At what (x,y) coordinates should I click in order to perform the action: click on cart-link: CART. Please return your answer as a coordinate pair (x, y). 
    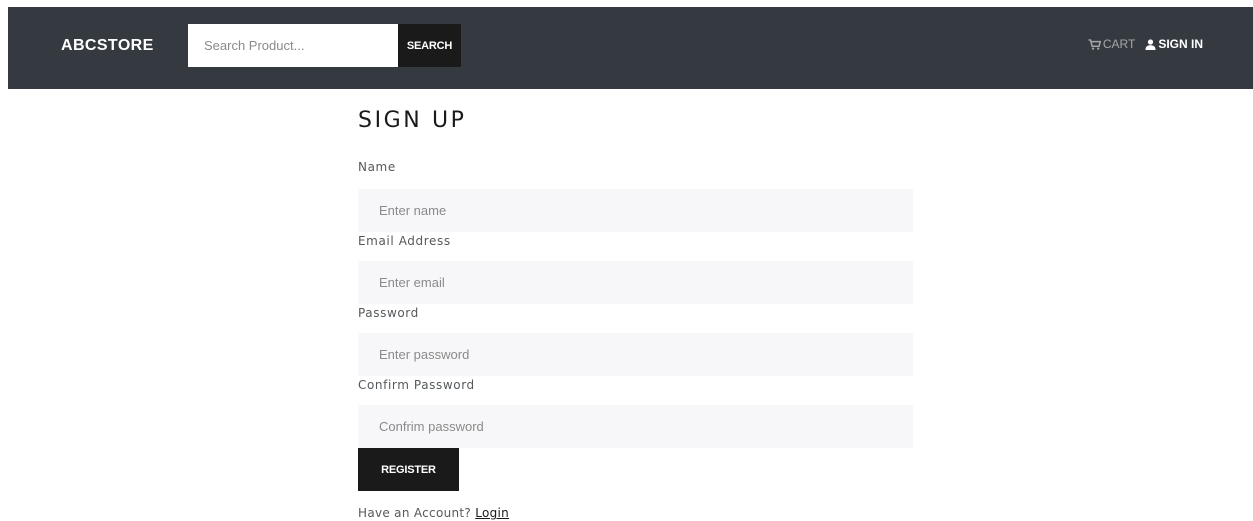
    Looking at the image, I should click on (1111, 44).